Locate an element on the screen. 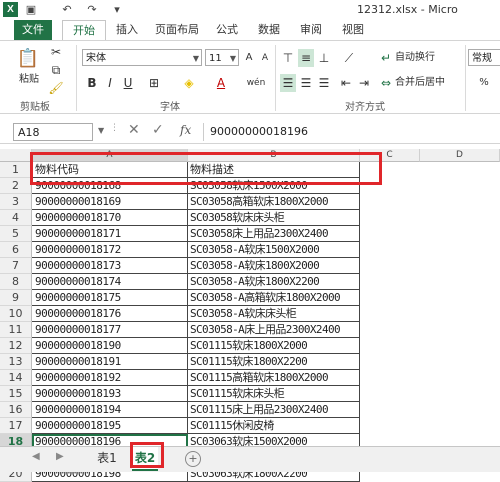  orientation-icon: ⟋ is located at coordinates (349, 58).